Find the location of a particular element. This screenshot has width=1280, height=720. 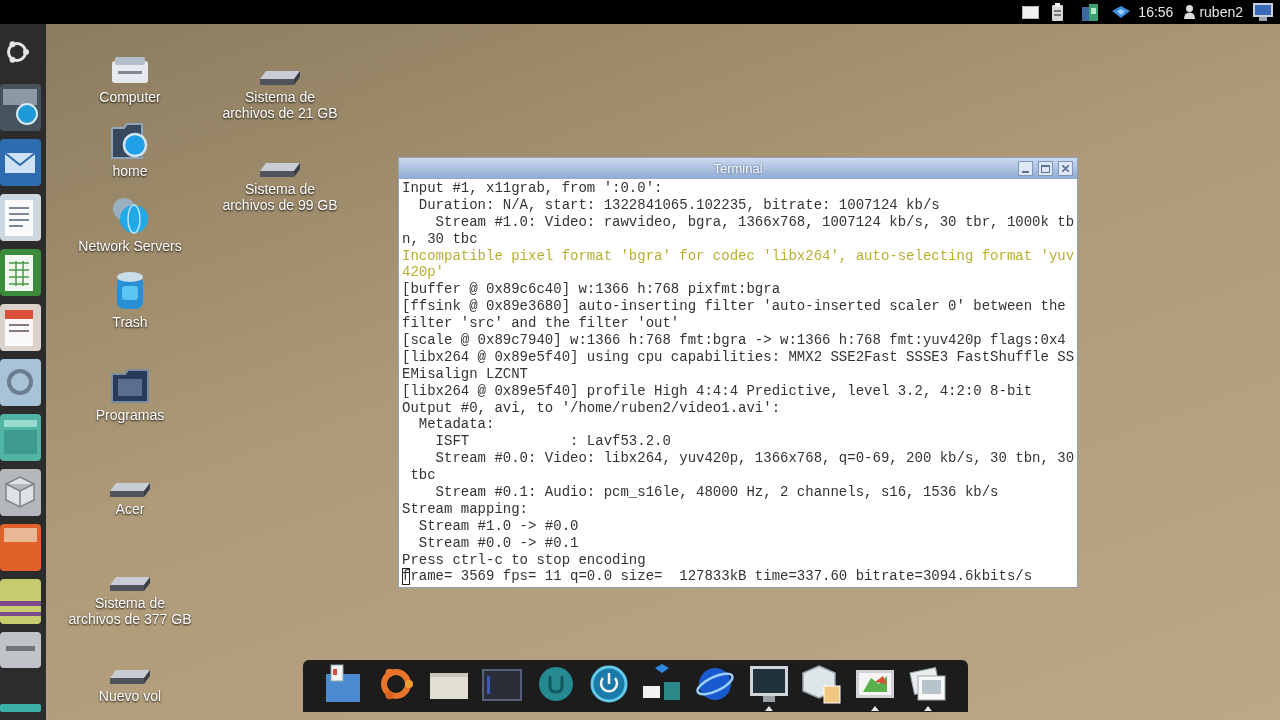

terminal-line: [libx264 @ 0x89e5f40] using cpu capabilities: MMX2 SSE2Fast SSSE3 FastShuffle SS is located at coordinates (738, 356).